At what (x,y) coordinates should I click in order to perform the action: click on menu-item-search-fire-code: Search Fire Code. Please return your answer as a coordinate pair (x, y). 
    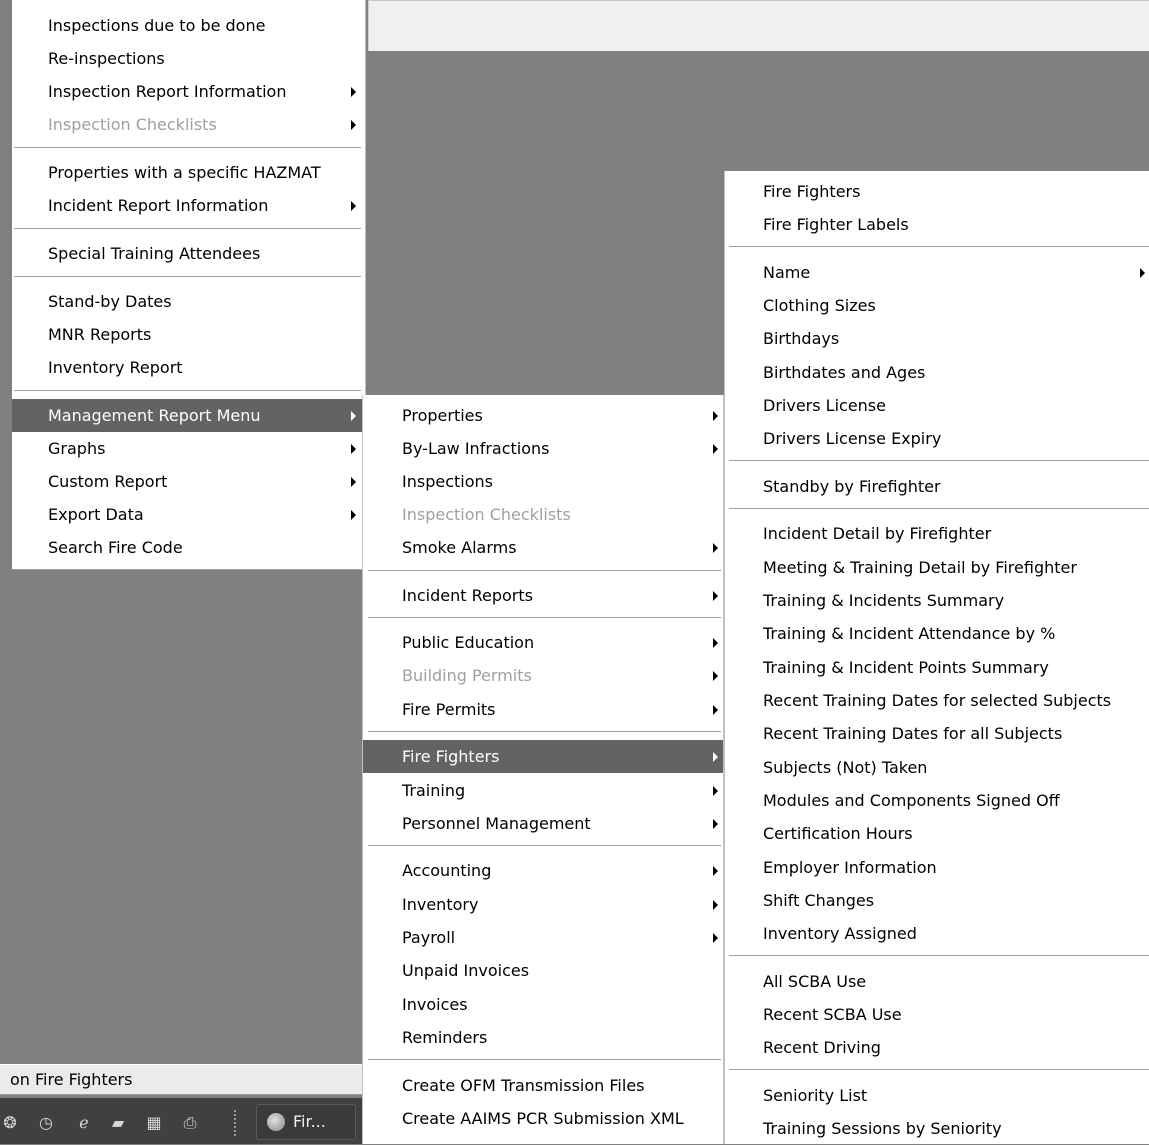
    Looking at the image, I should click on (188, 547).